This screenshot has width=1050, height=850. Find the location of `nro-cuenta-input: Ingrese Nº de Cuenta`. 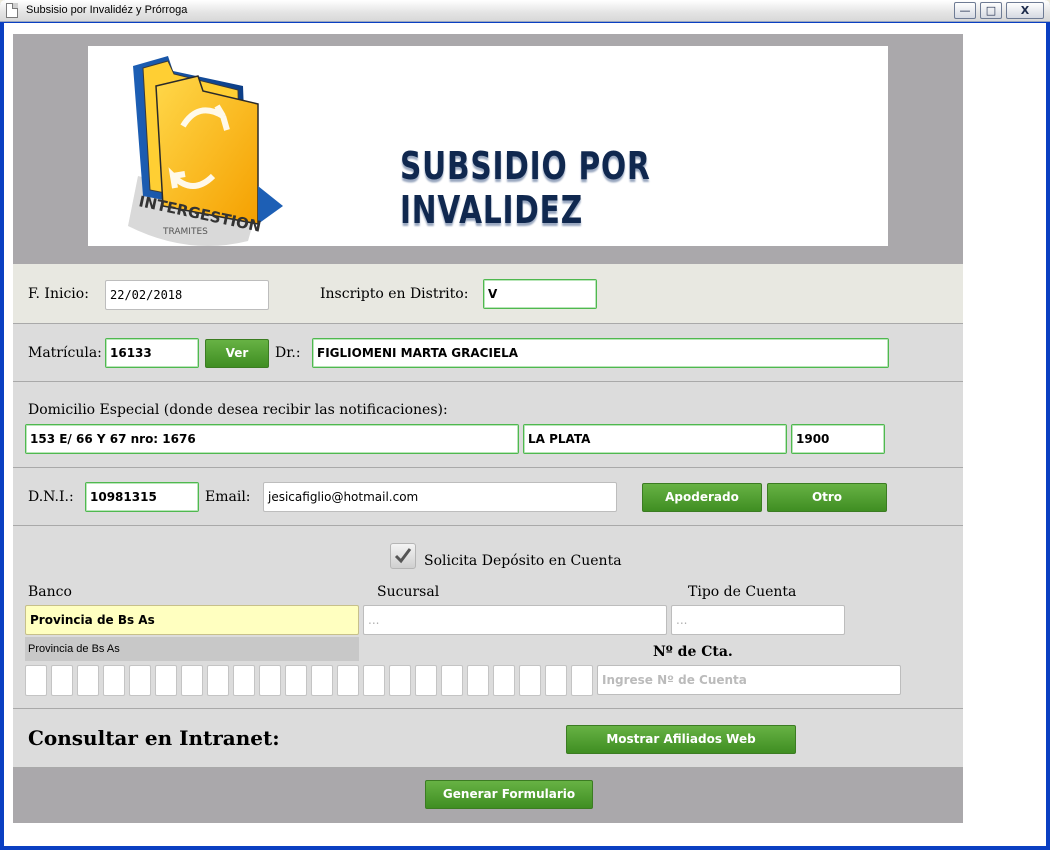

nro-cuenta-input: Ingrese Nº de Cuenta is located at coordinates (749, 680).